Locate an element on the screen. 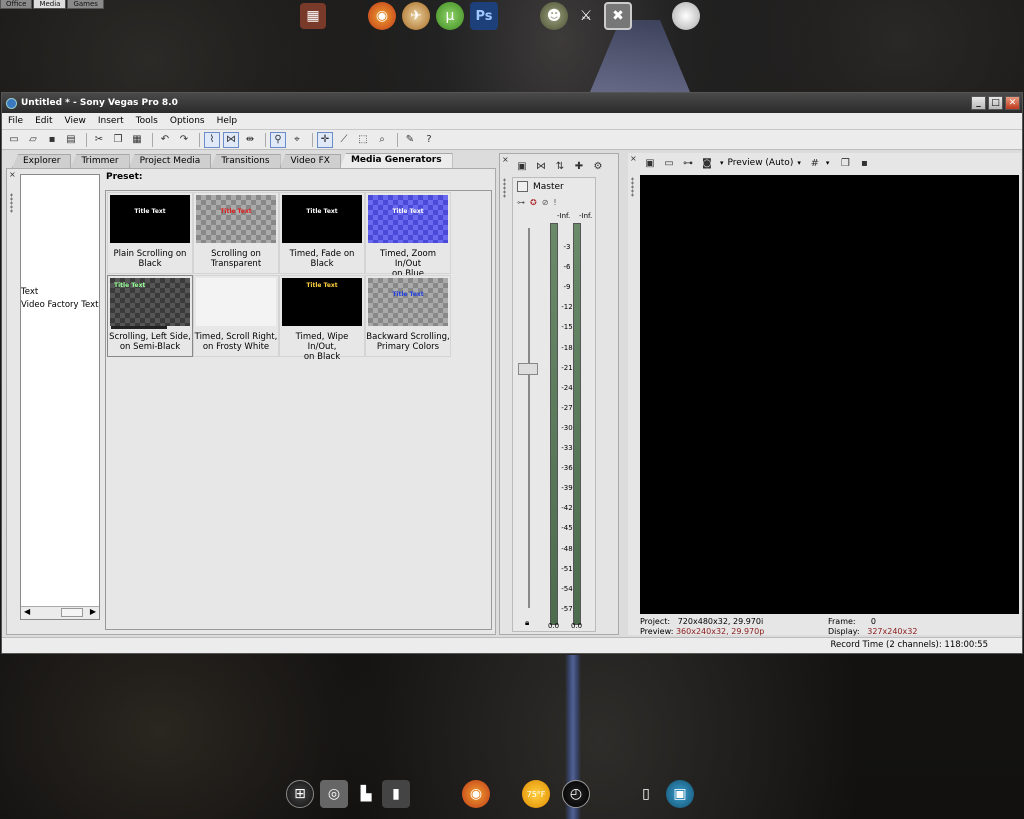 The height and width of the screenshot is (819, 1024). master-bus-icon is located at coordinates (522, 186).